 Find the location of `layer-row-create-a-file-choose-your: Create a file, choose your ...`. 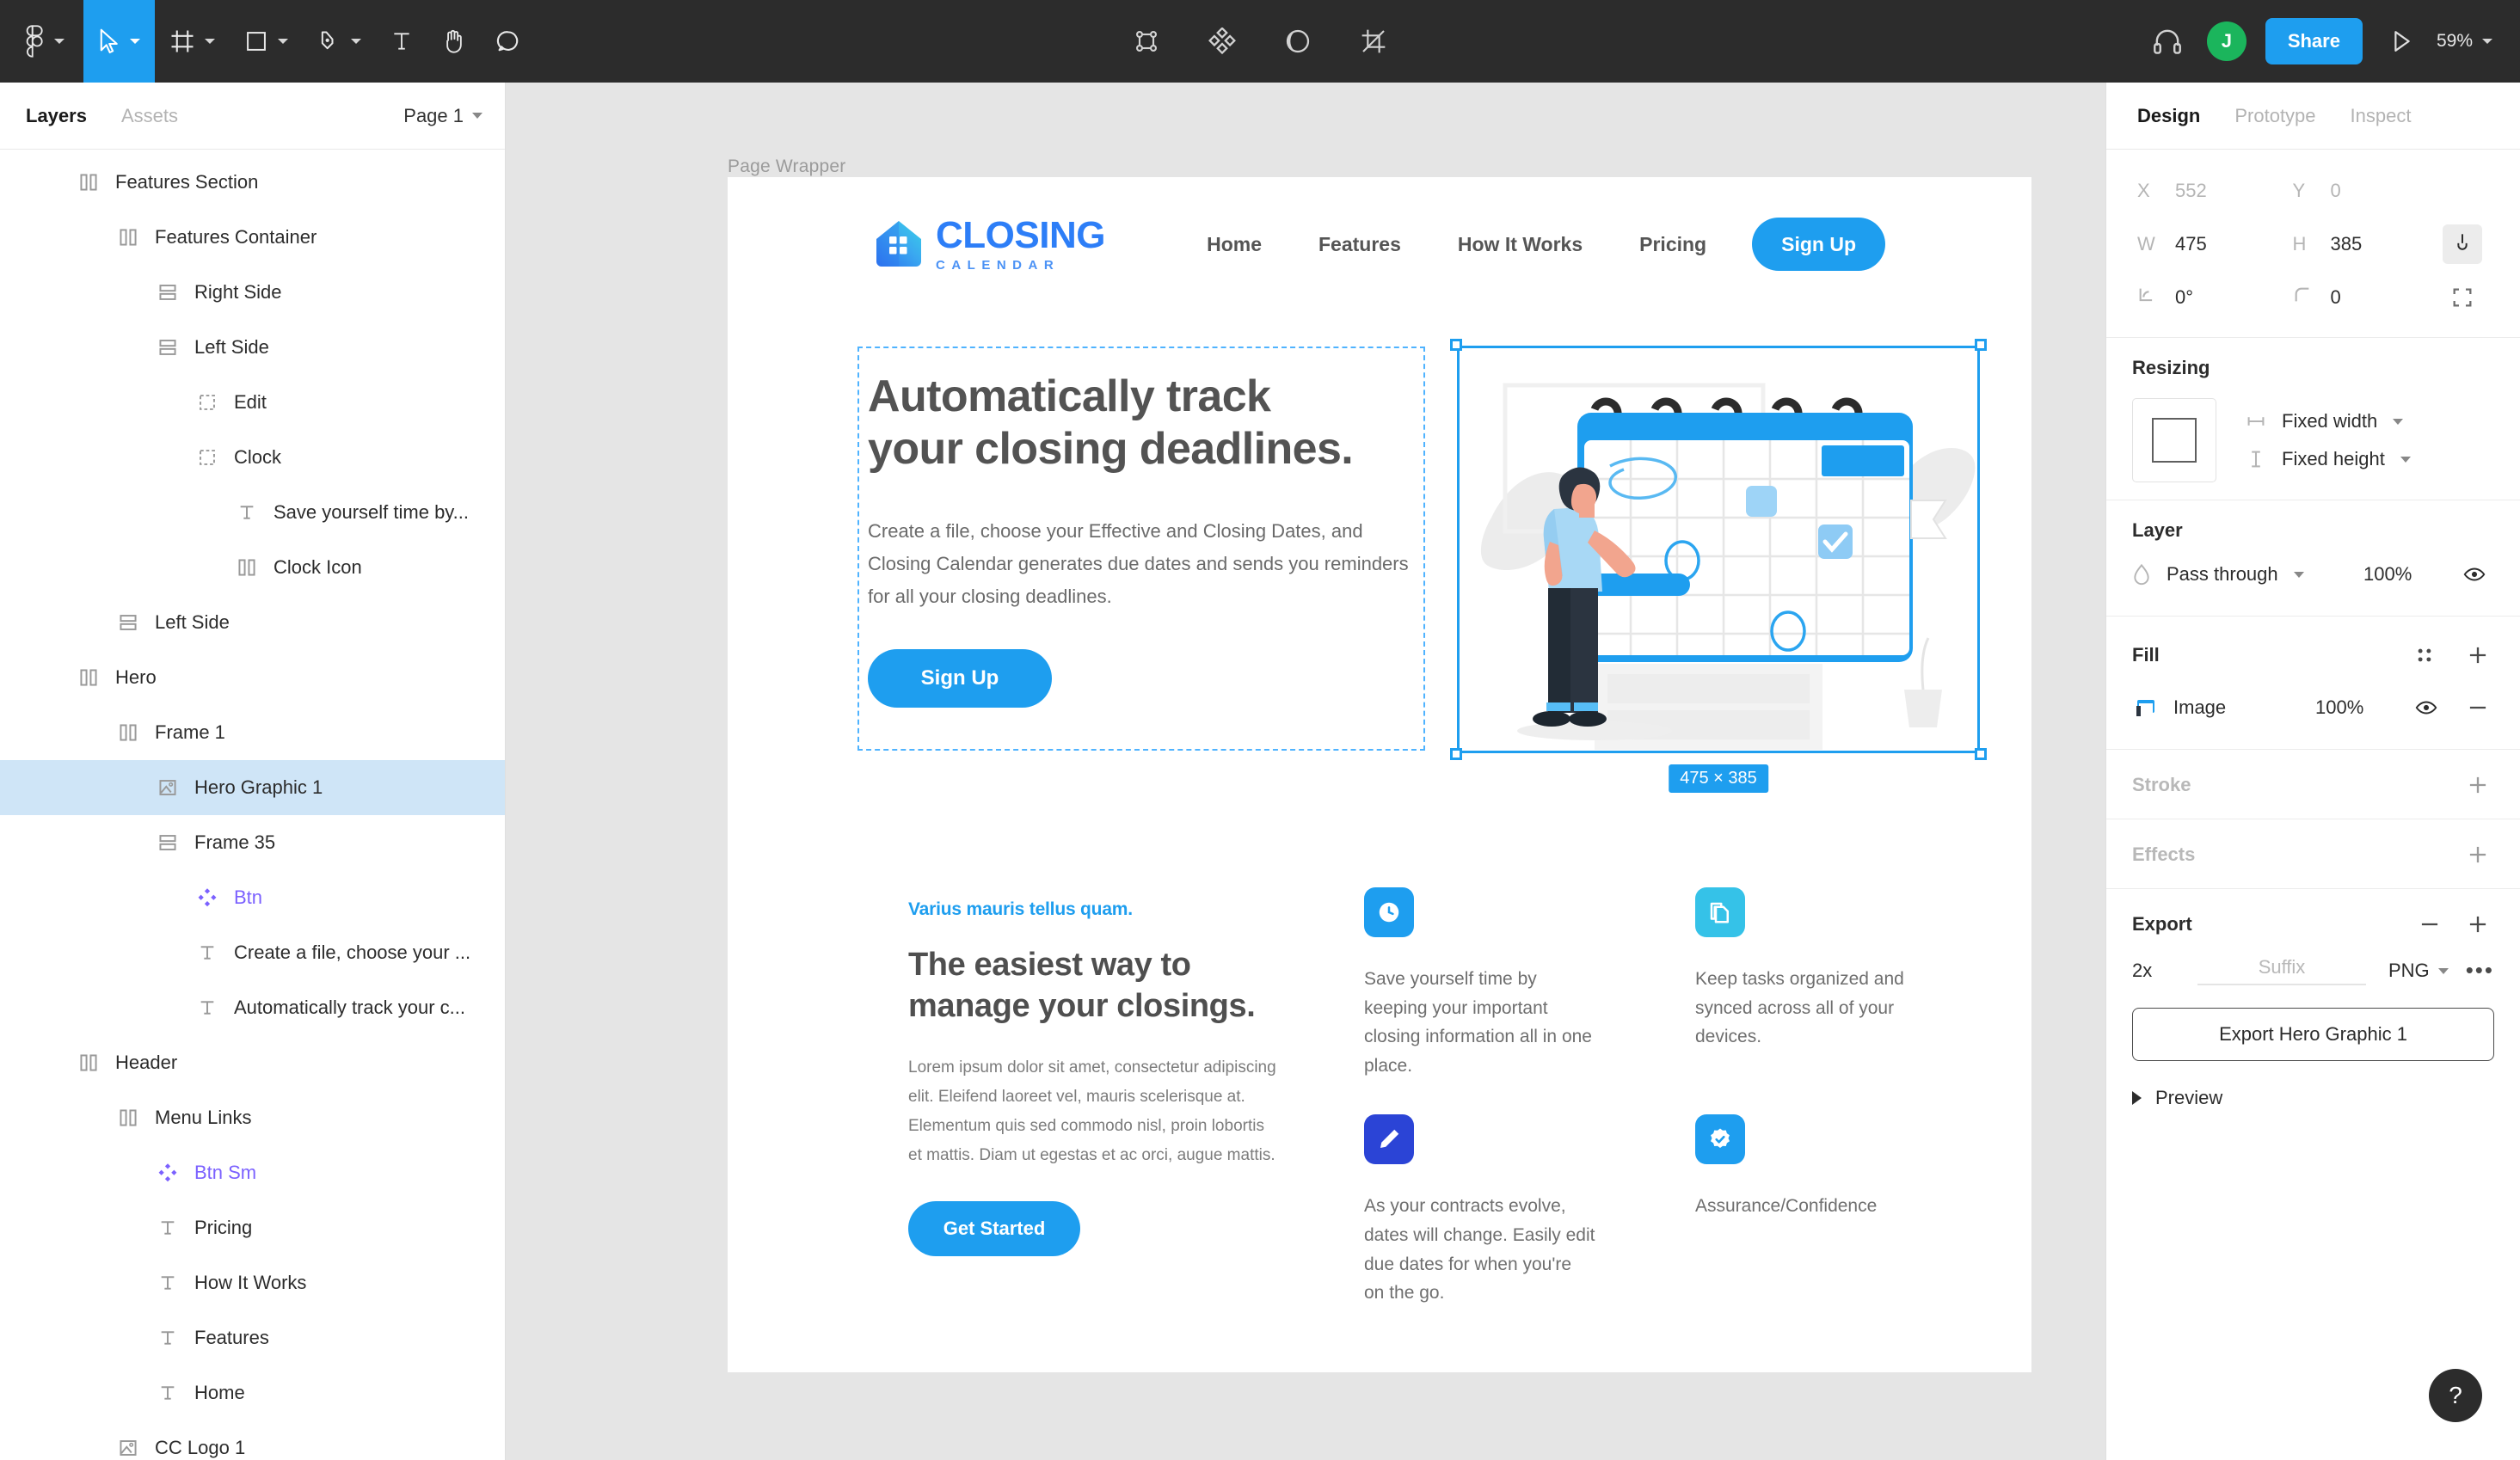

layer-row-create-a-file-choose-your: Create a file, choose your ... is located at coordinates (253, 952).